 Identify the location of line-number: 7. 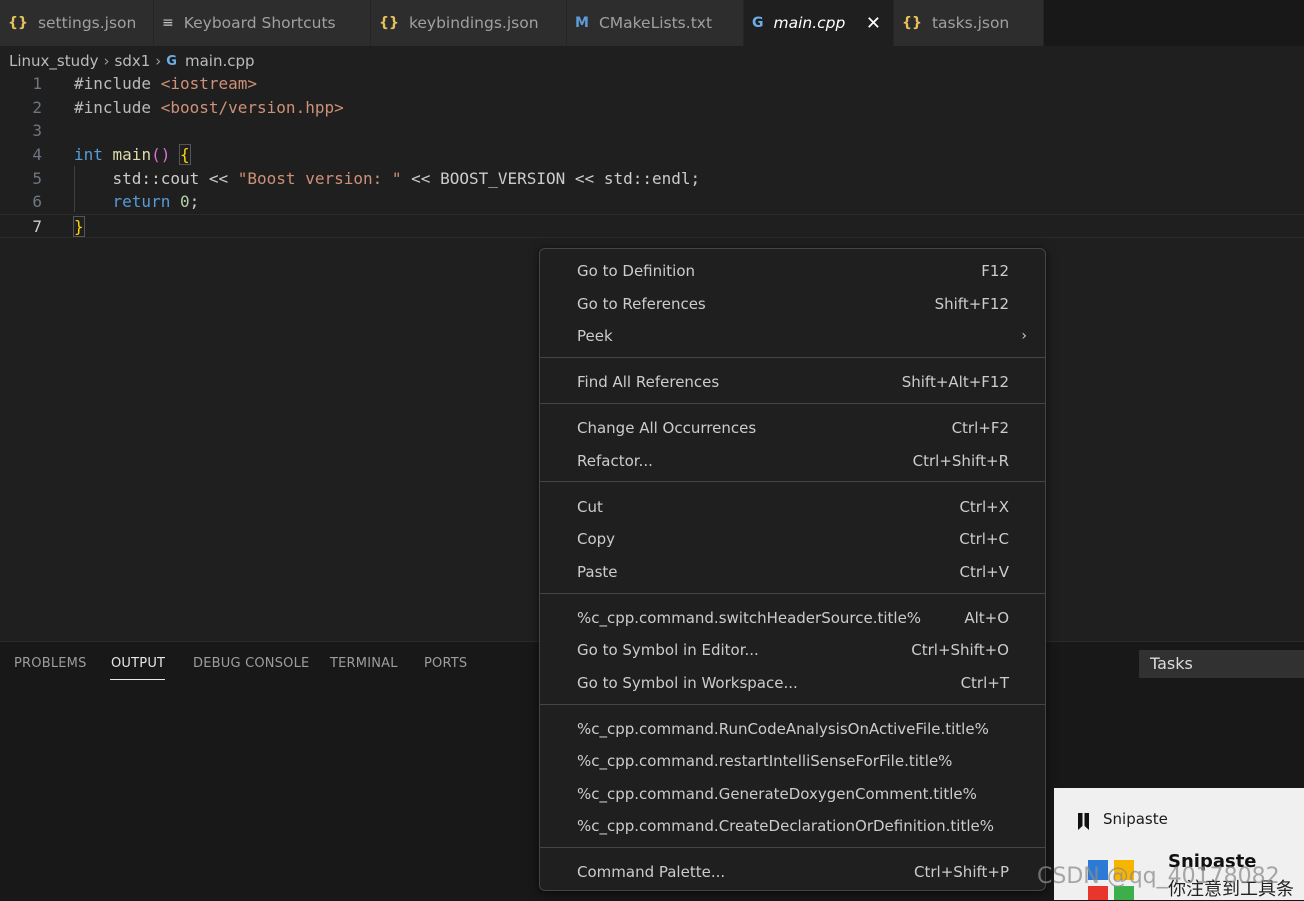
(37, 227).